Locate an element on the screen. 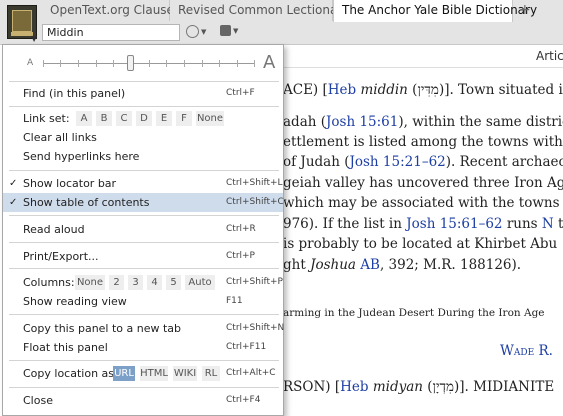 The height and width of the screenshot is (416, 563). link-set-option-a: A is located at coordinates (84, 118).